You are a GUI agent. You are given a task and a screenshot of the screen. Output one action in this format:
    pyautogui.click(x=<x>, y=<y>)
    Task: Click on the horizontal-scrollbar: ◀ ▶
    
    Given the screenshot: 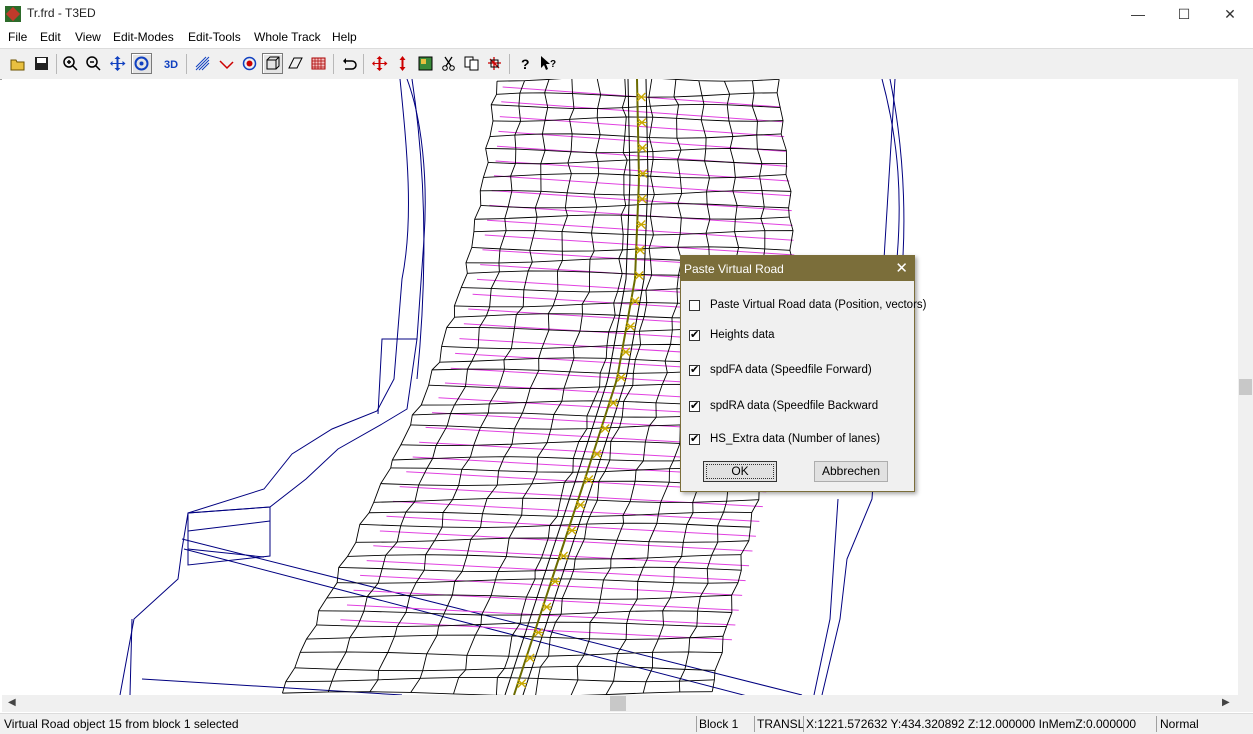 What is the action you would take?
    pyautogui.click(x=620, y=703)
    